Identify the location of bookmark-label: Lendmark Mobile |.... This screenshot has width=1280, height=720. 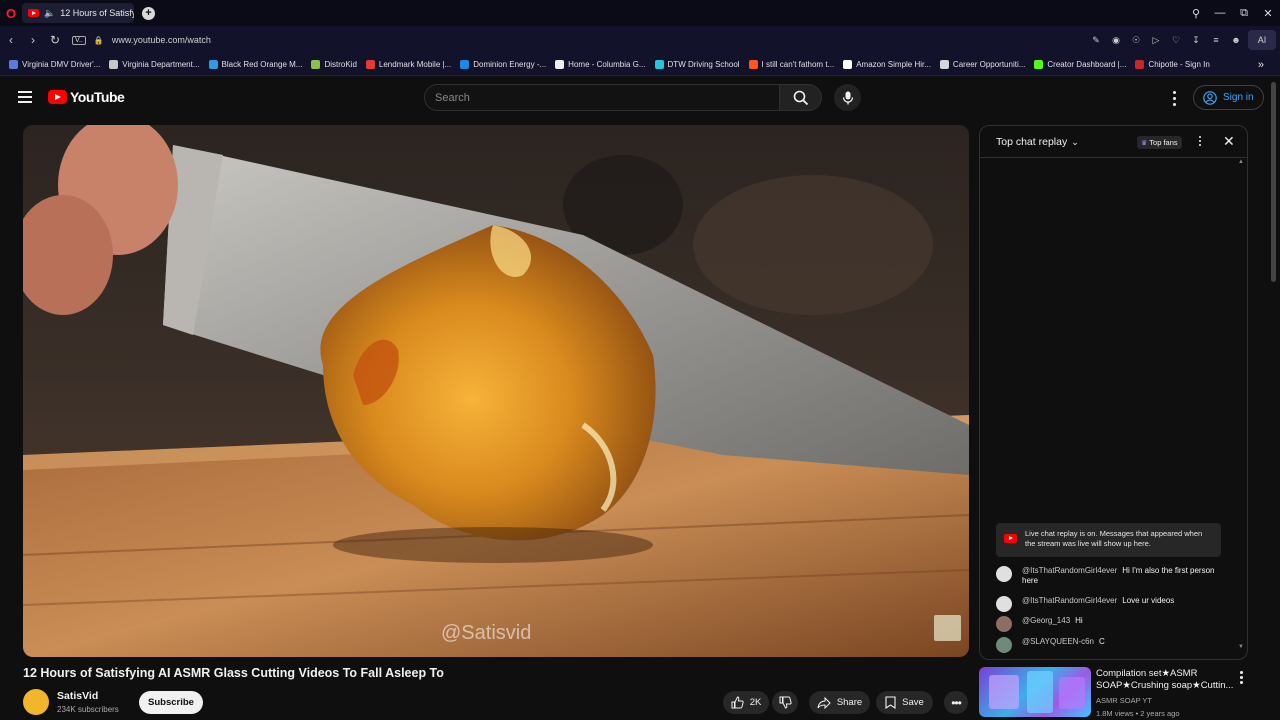
(415, 64).